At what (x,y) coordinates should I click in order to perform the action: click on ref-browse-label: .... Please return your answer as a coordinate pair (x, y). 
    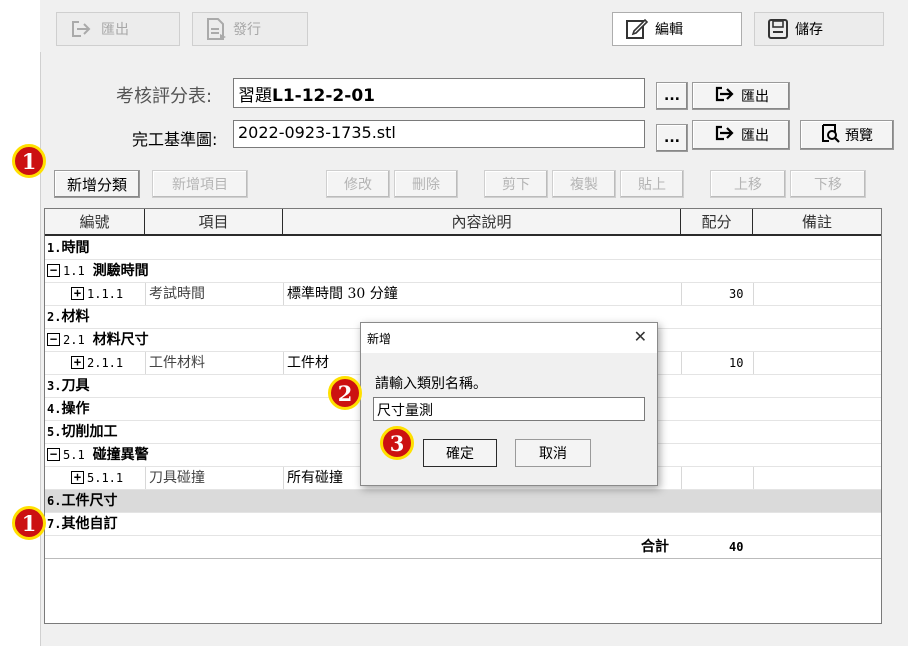
    Looking at the image, I should click on (672, 138).